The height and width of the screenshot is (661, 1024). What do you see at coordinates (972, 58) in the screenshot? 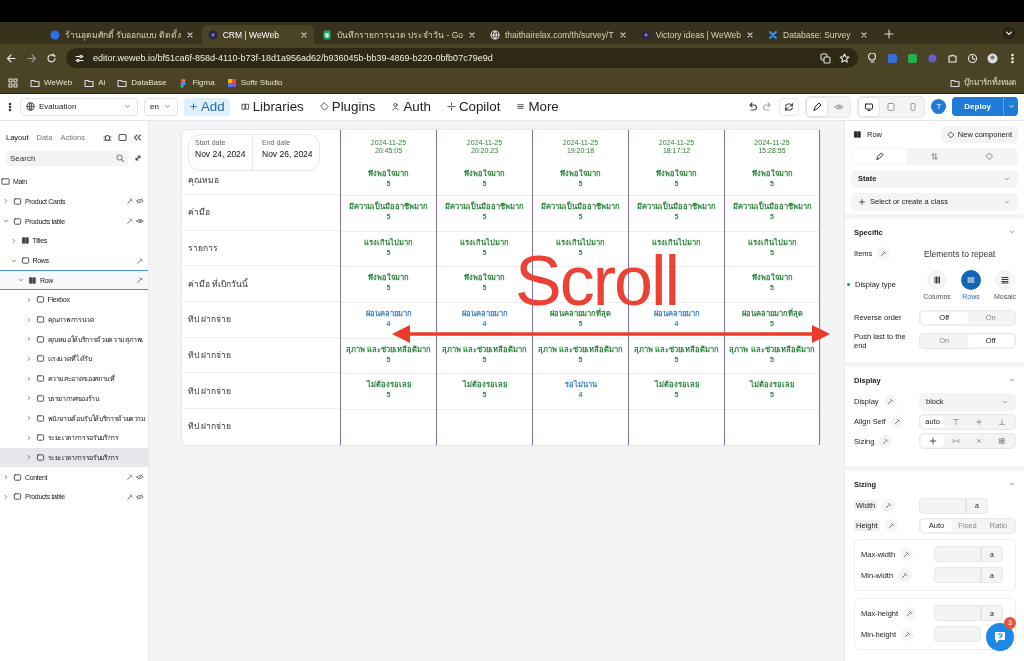
I see `history-icon` at bounding box center [972, 58].